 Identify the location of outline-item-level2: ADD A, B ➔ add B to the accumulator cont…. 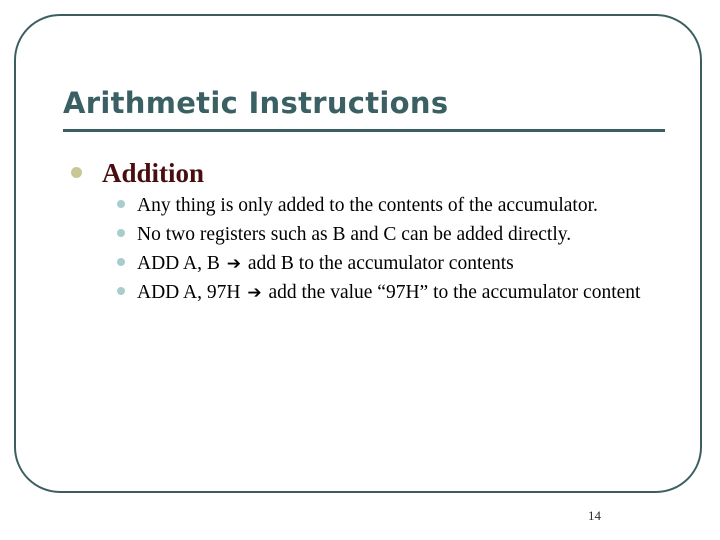
(368, 264).